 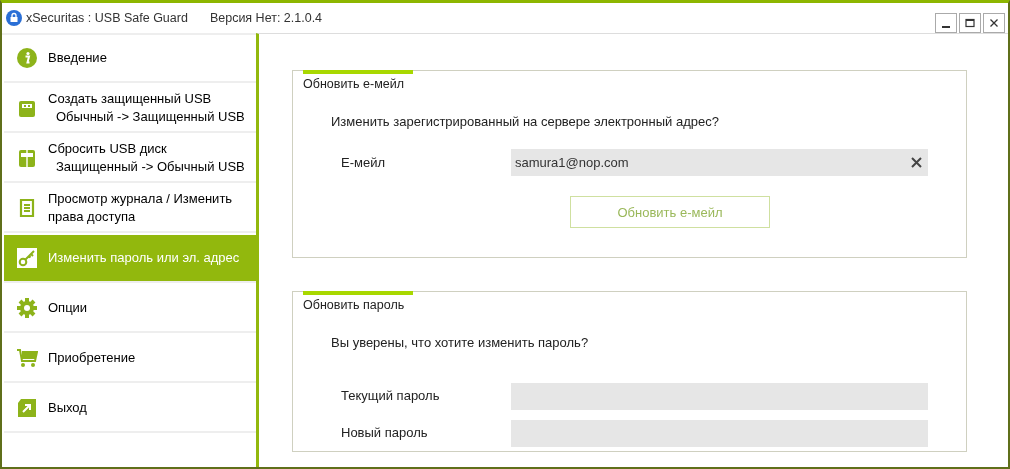 I want to click on window-title: xSecuritas : USB Safe Guard, so click(x=107, y=18).